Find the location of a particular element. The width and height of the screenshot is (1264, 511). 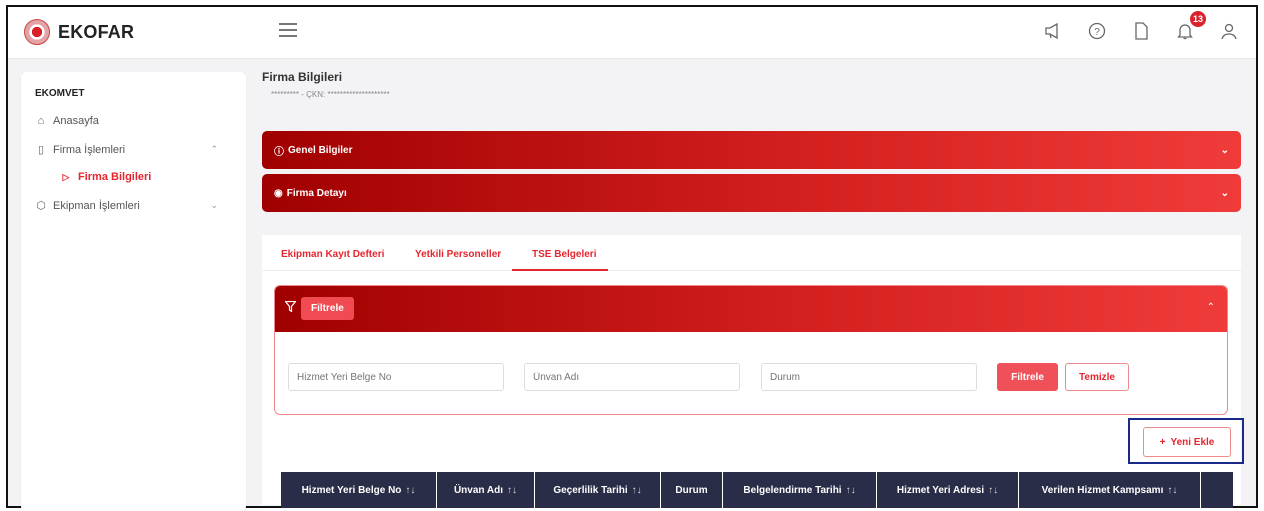

box-icon: ⬡ is located at coordinates (41, 206).